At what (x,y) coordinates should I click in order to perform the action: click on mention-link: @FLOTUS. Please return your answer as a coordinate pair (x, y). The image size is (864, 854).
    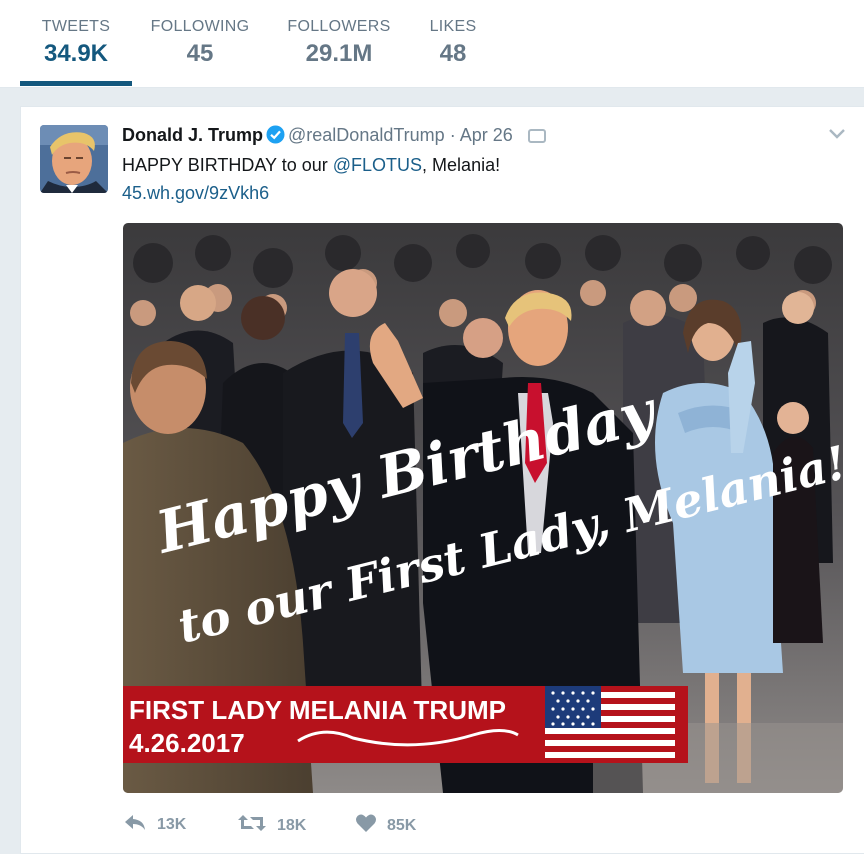
    Looking at the image, I should click on (377, 165).